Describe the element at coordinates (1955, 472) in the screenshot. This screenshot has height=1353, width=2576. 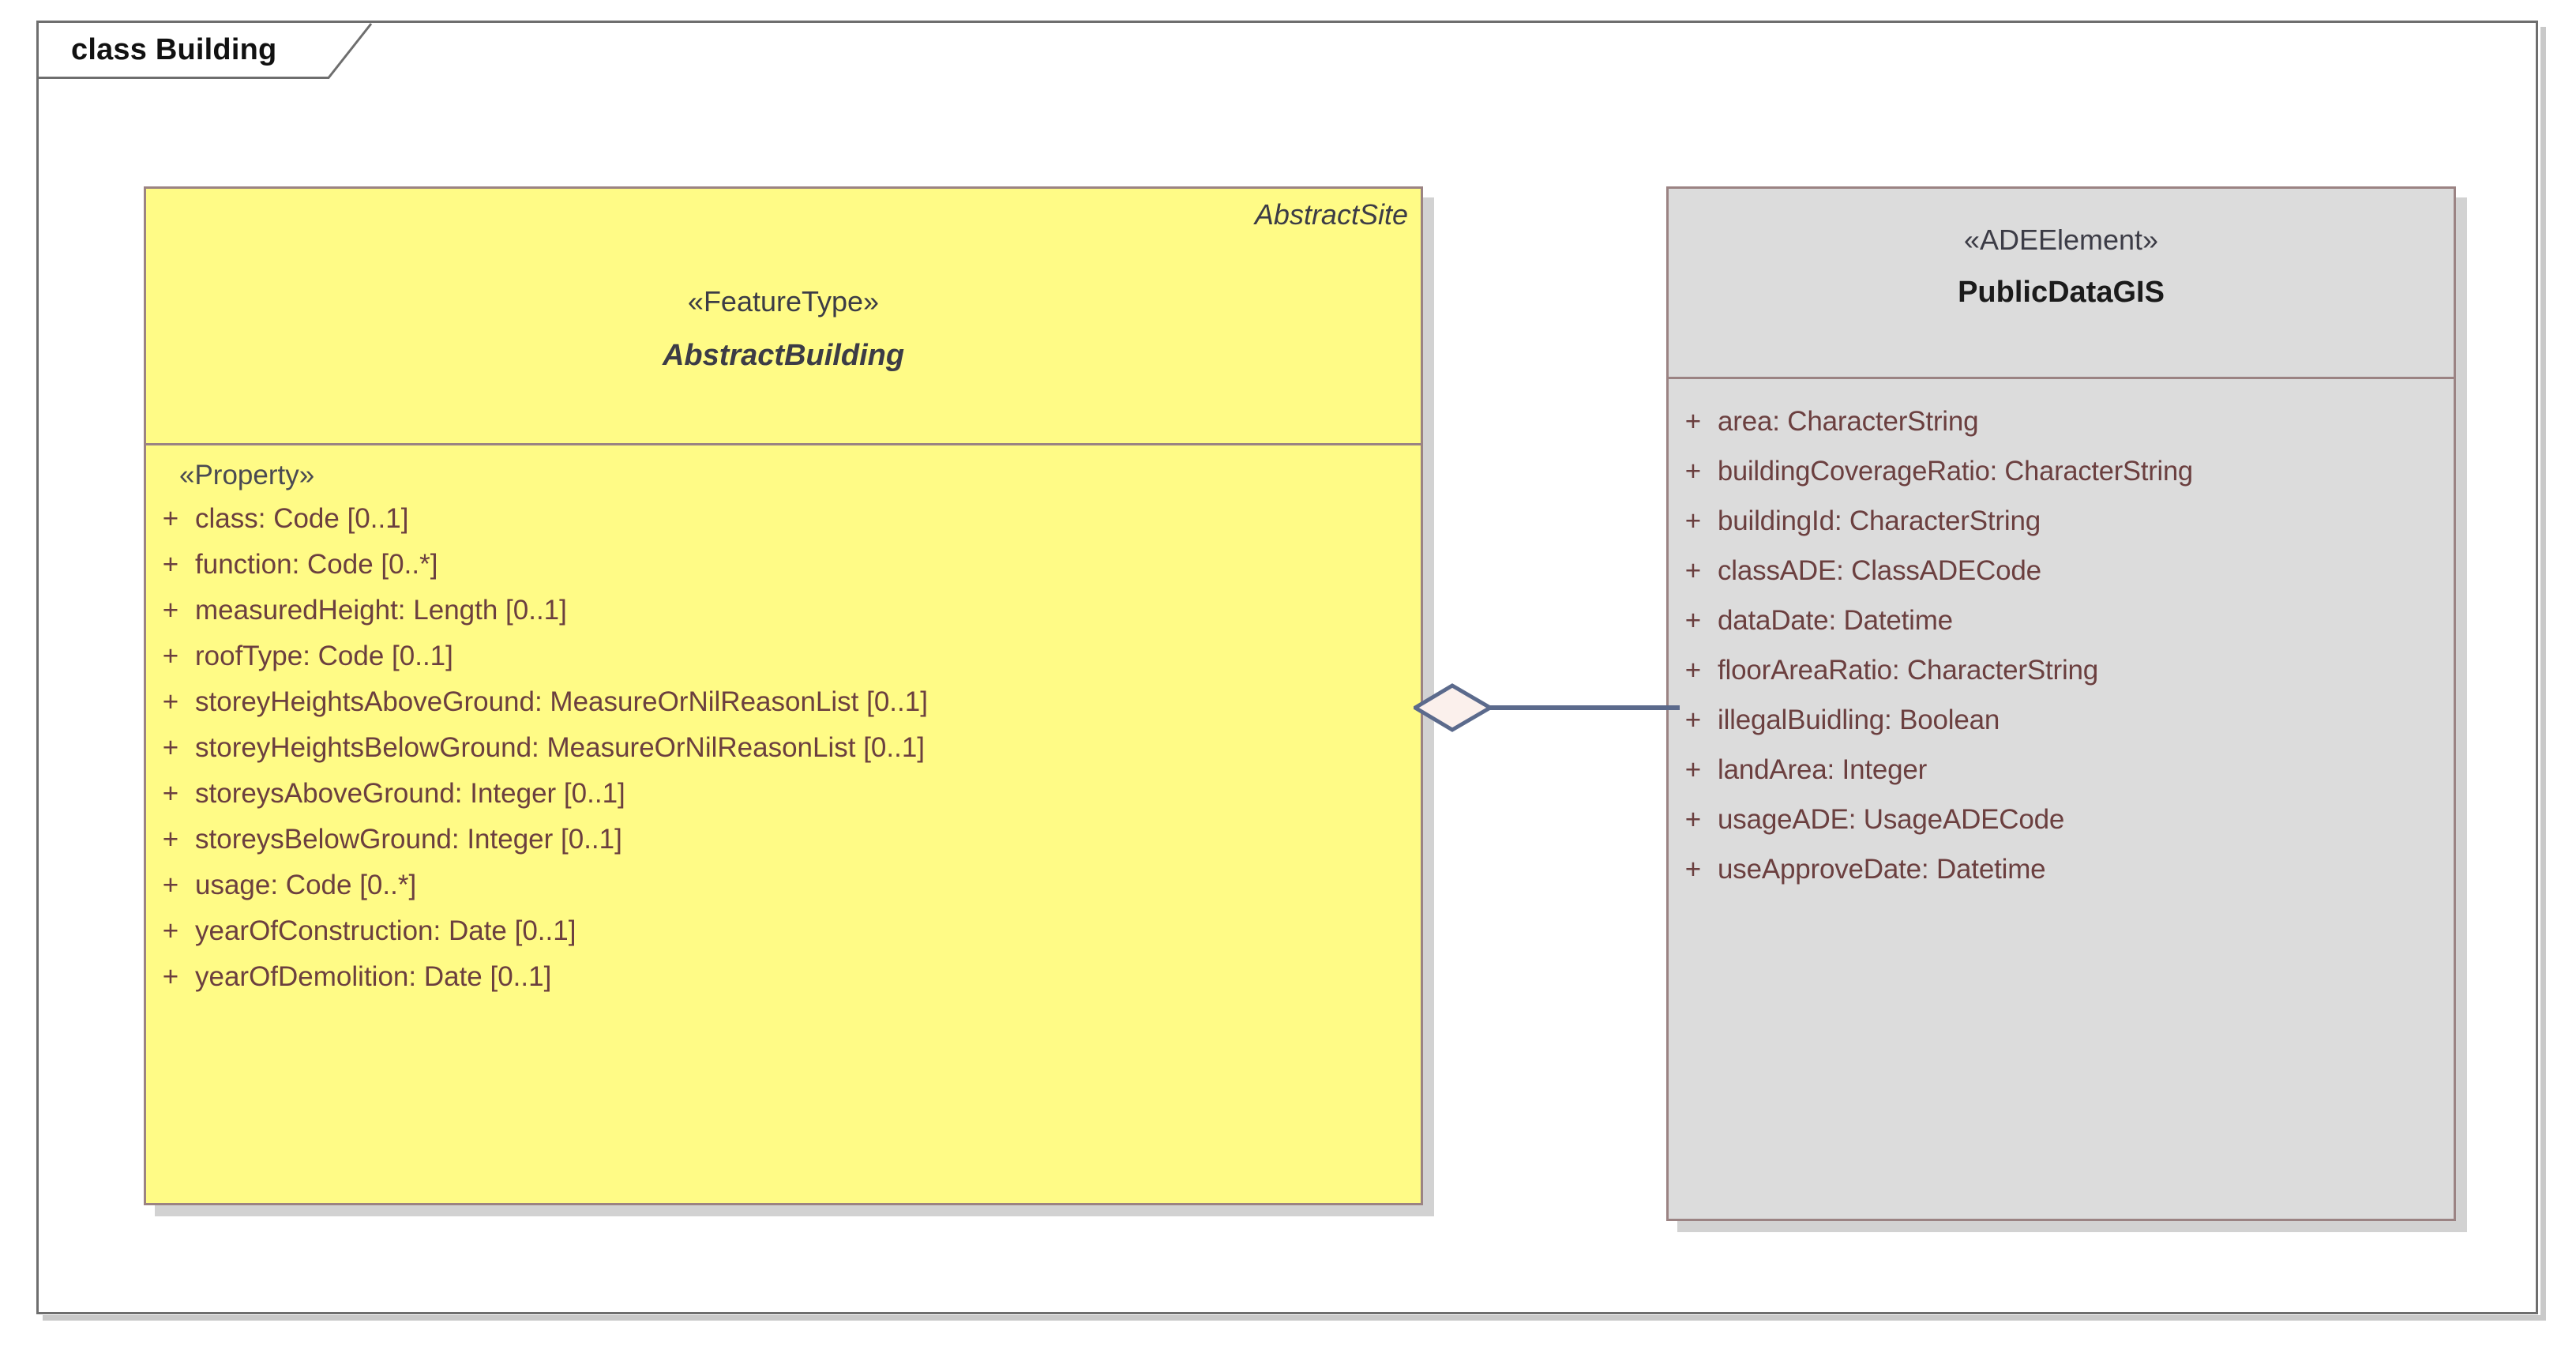
I see `attribute-label: buildingCoverageRatio: CharacterString` at that location.